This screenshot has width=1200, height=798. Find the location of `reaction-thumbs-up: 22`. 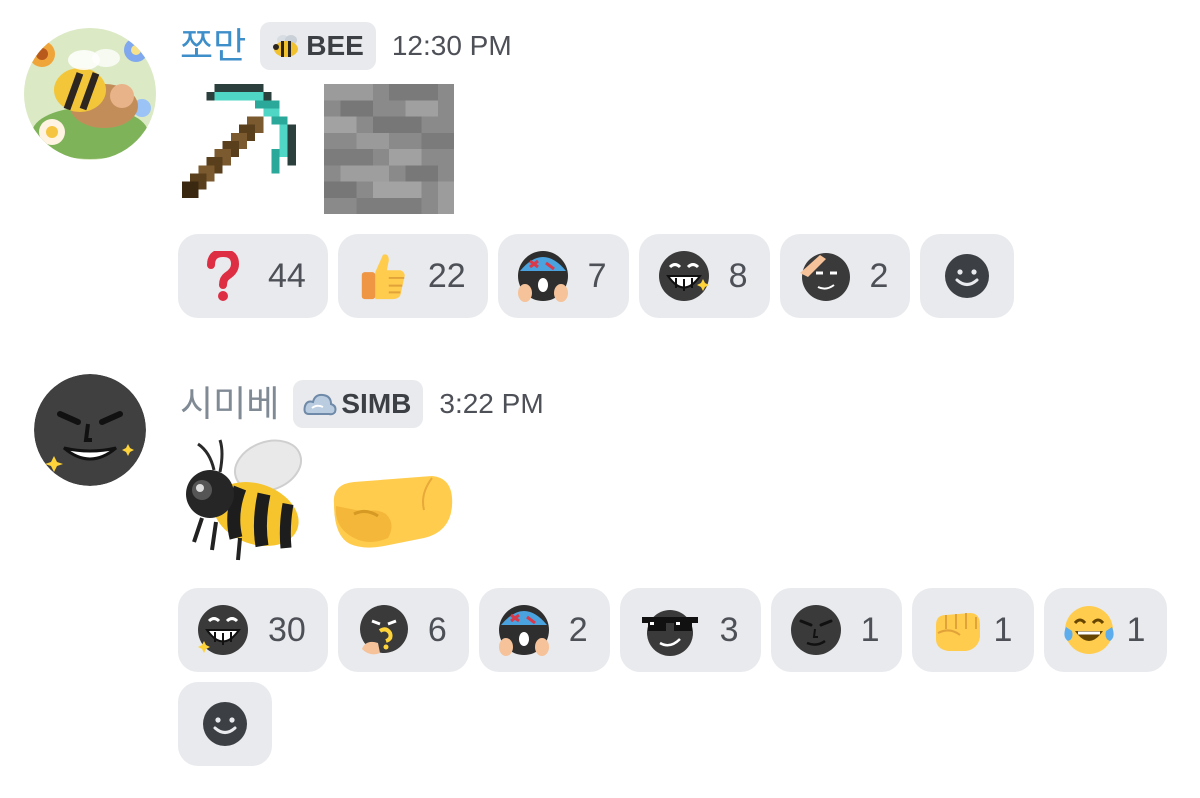

reaction-thumbs-up: 22 is located at coordinates (412, 276).